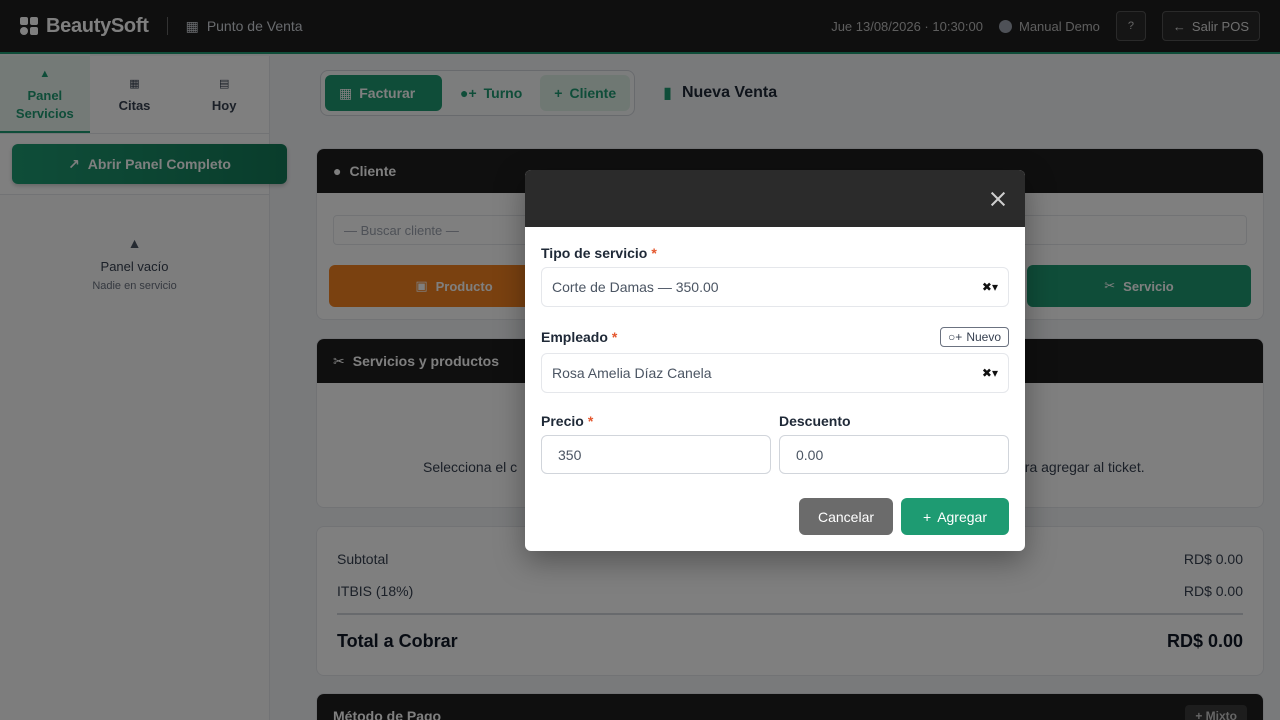  I want to click on empleado-label: Empleado *, so click(579, 337).